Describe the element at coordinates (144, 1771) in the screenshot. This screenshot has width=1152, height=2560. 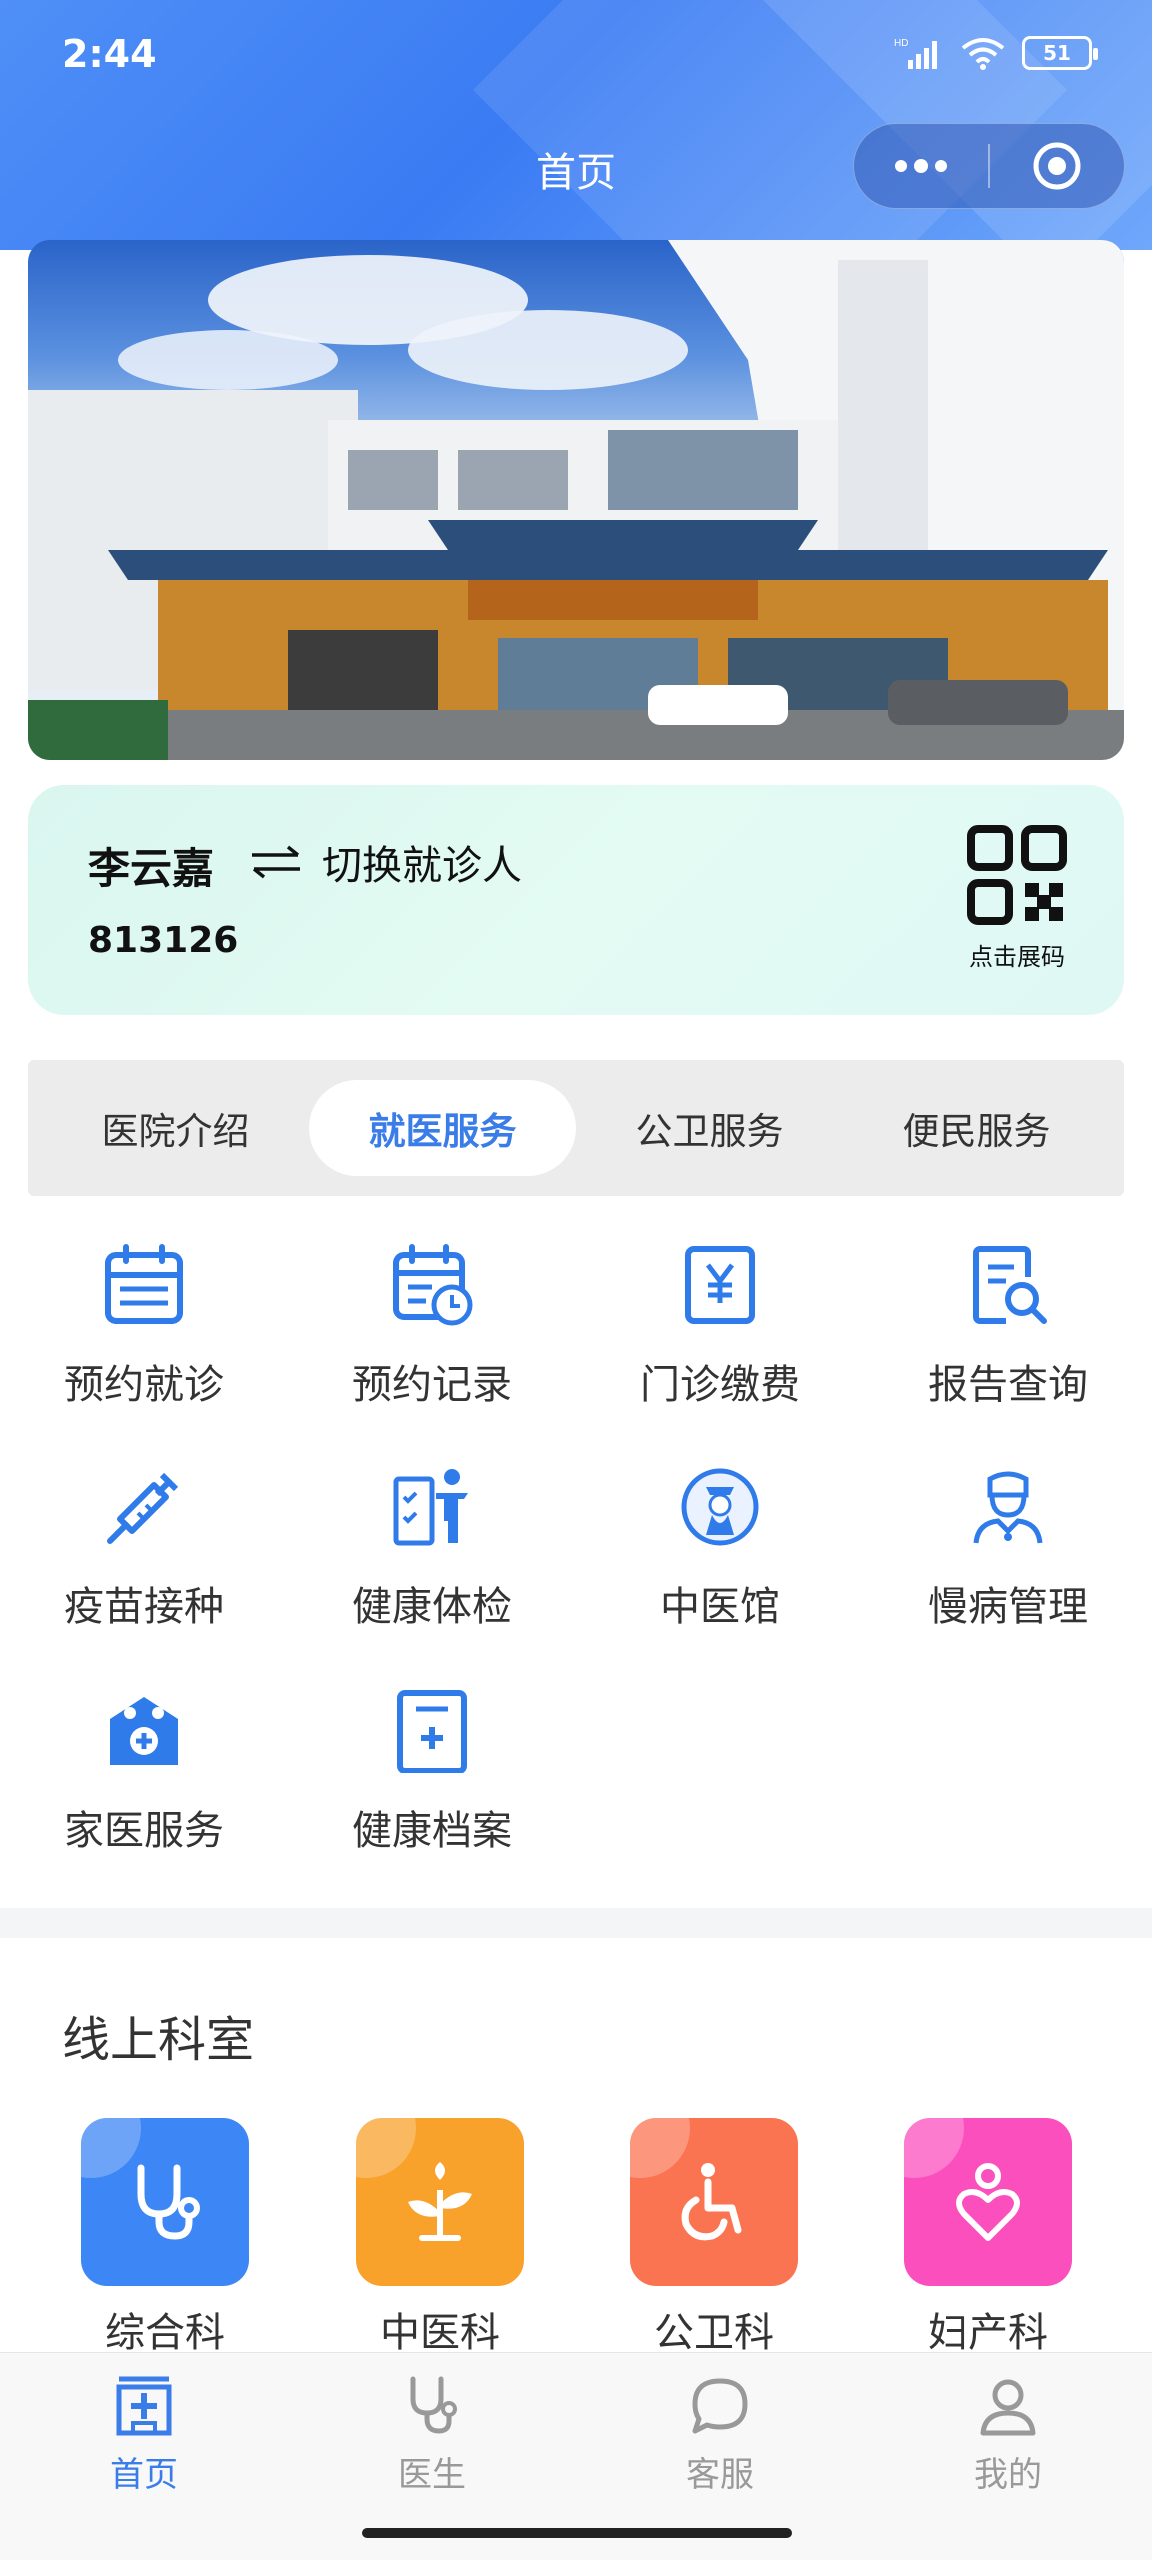
I see `service-family-doctor: 家医服务` at that location.